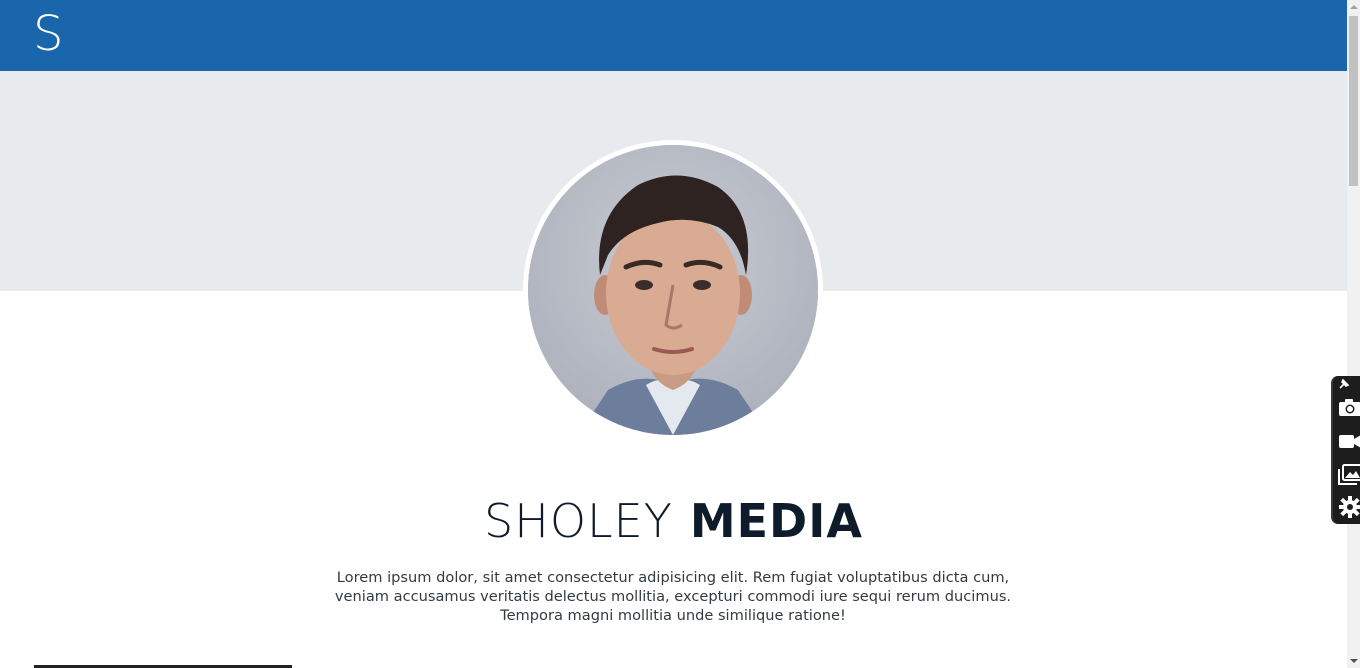  Describe the element at coordinates (578, 521) in the screenshot. I see `title-light-part: SHOLEY` at that location.